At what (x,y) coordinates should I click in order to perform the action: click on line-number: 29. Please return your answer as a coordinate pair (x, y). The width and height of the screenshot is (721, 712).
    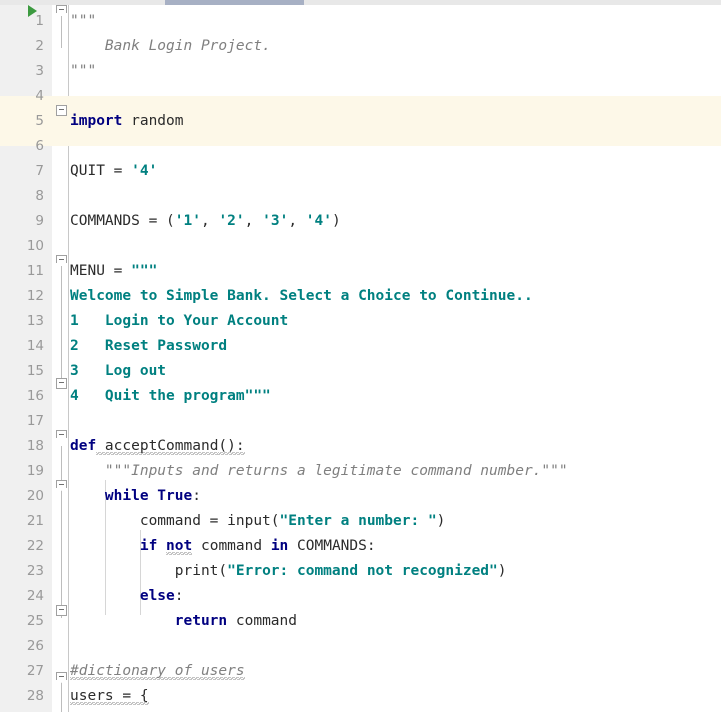
    Looking at the image, I should click on (22, 704).